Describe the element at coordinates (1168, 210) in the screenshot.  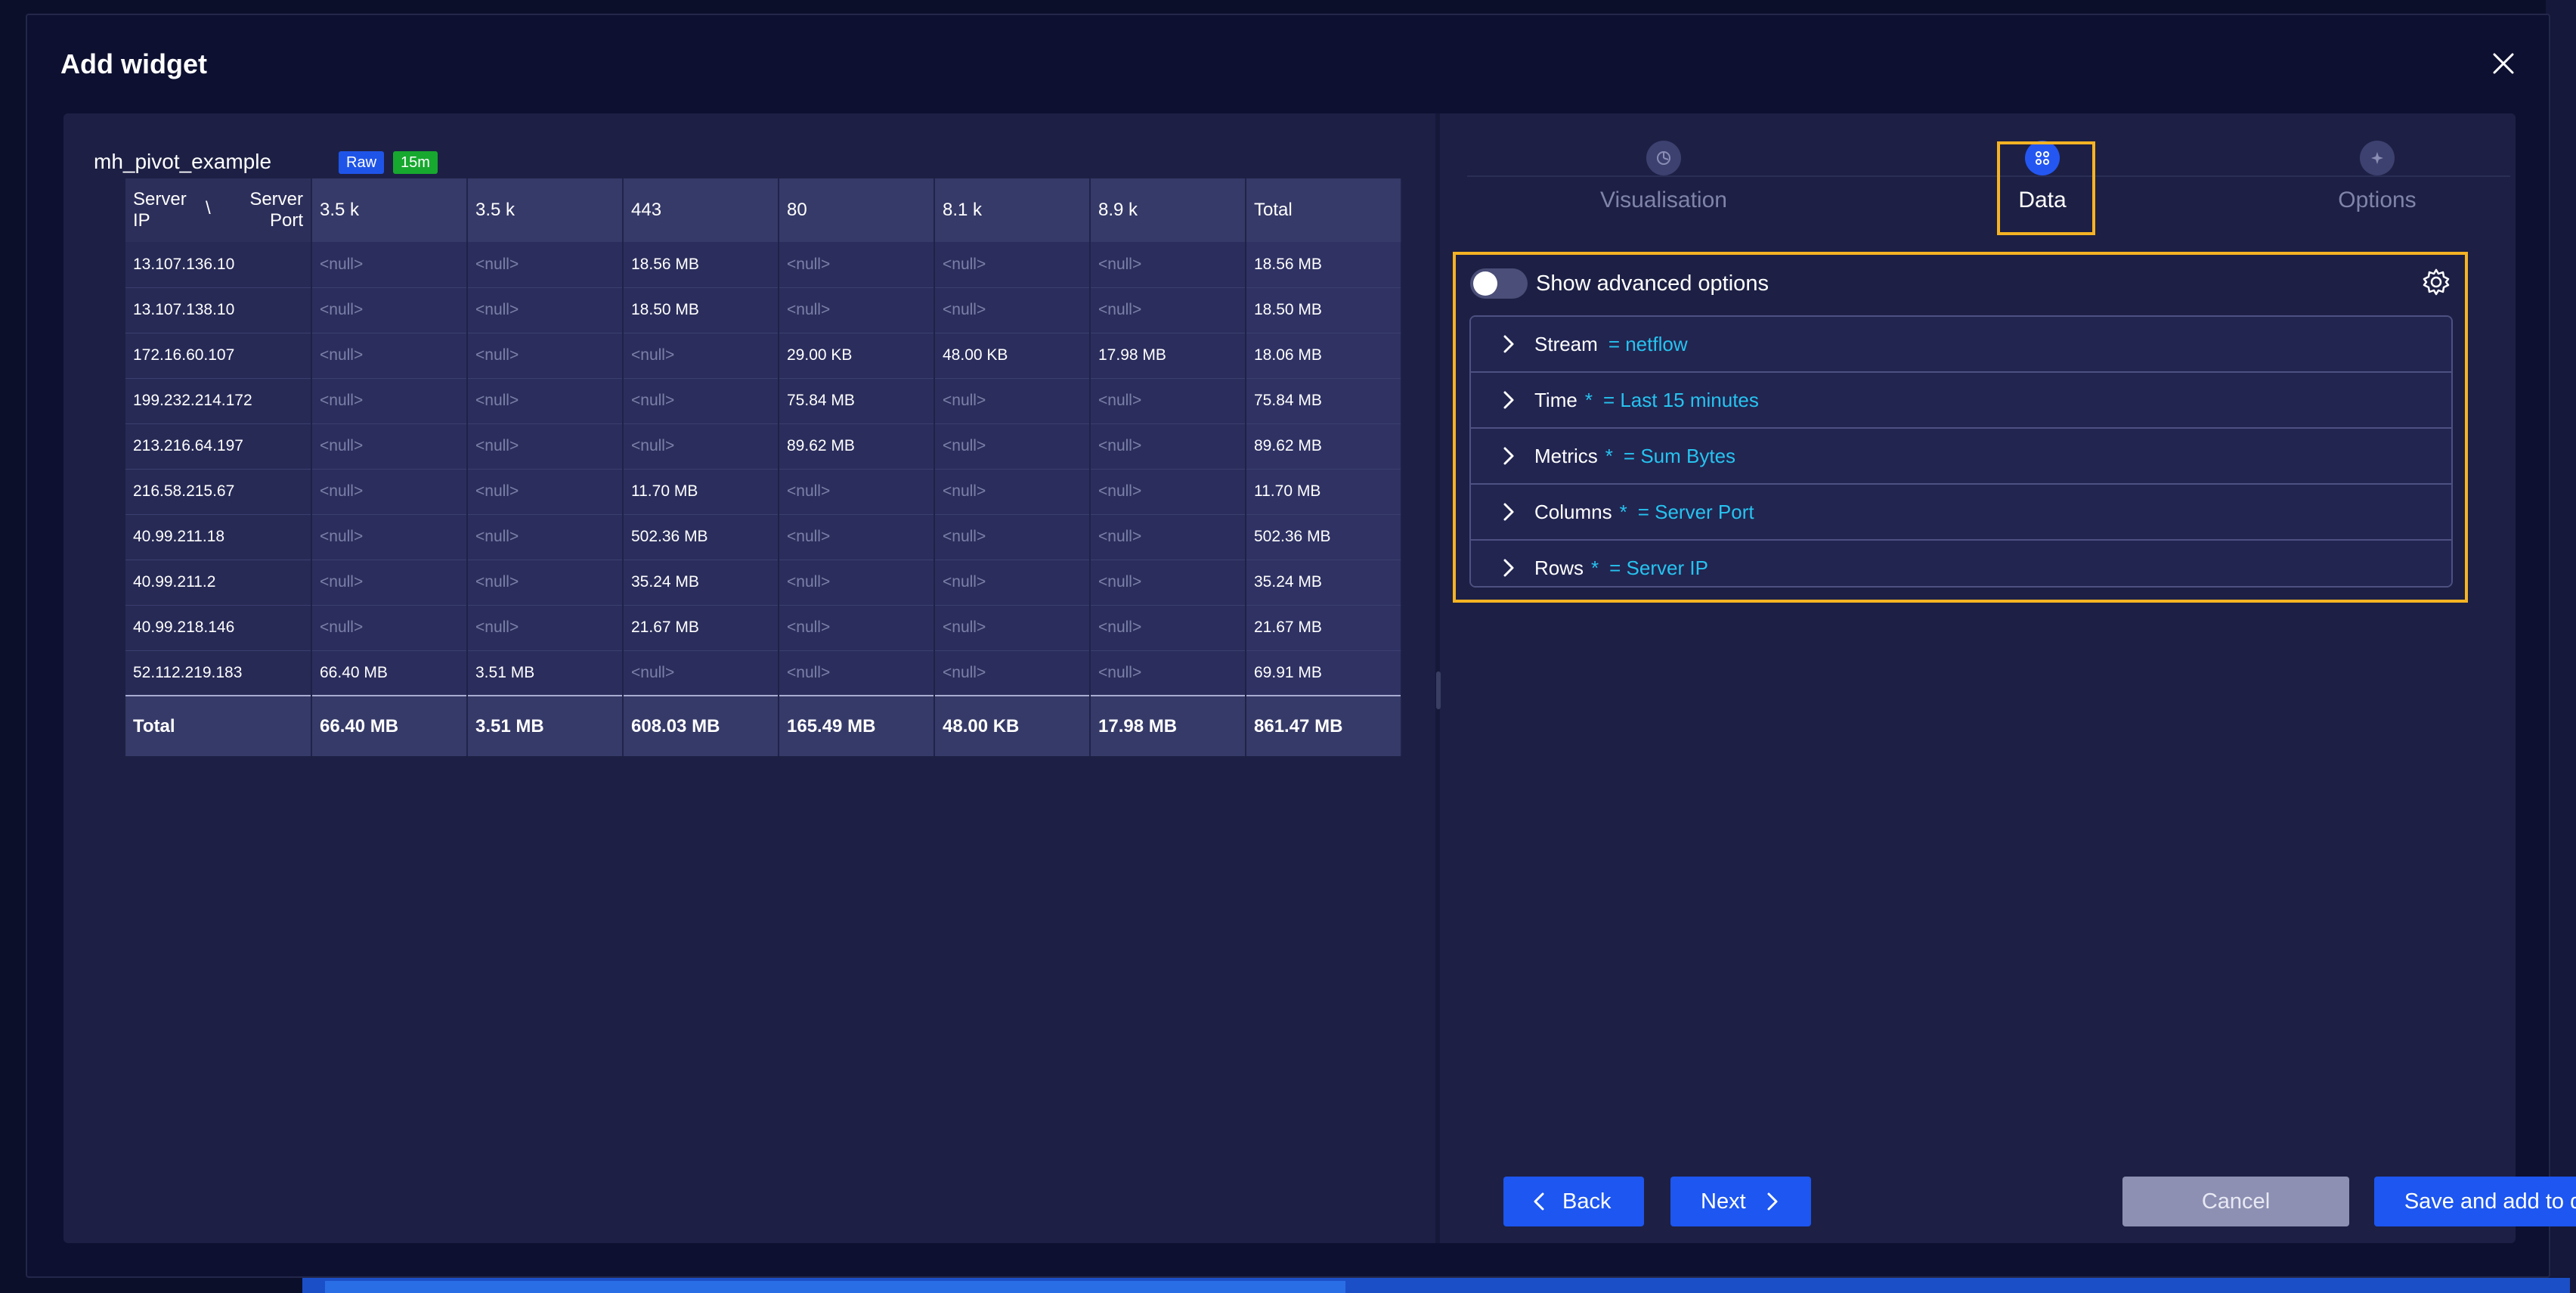
I see `column-header: 8.9 k` at that location.